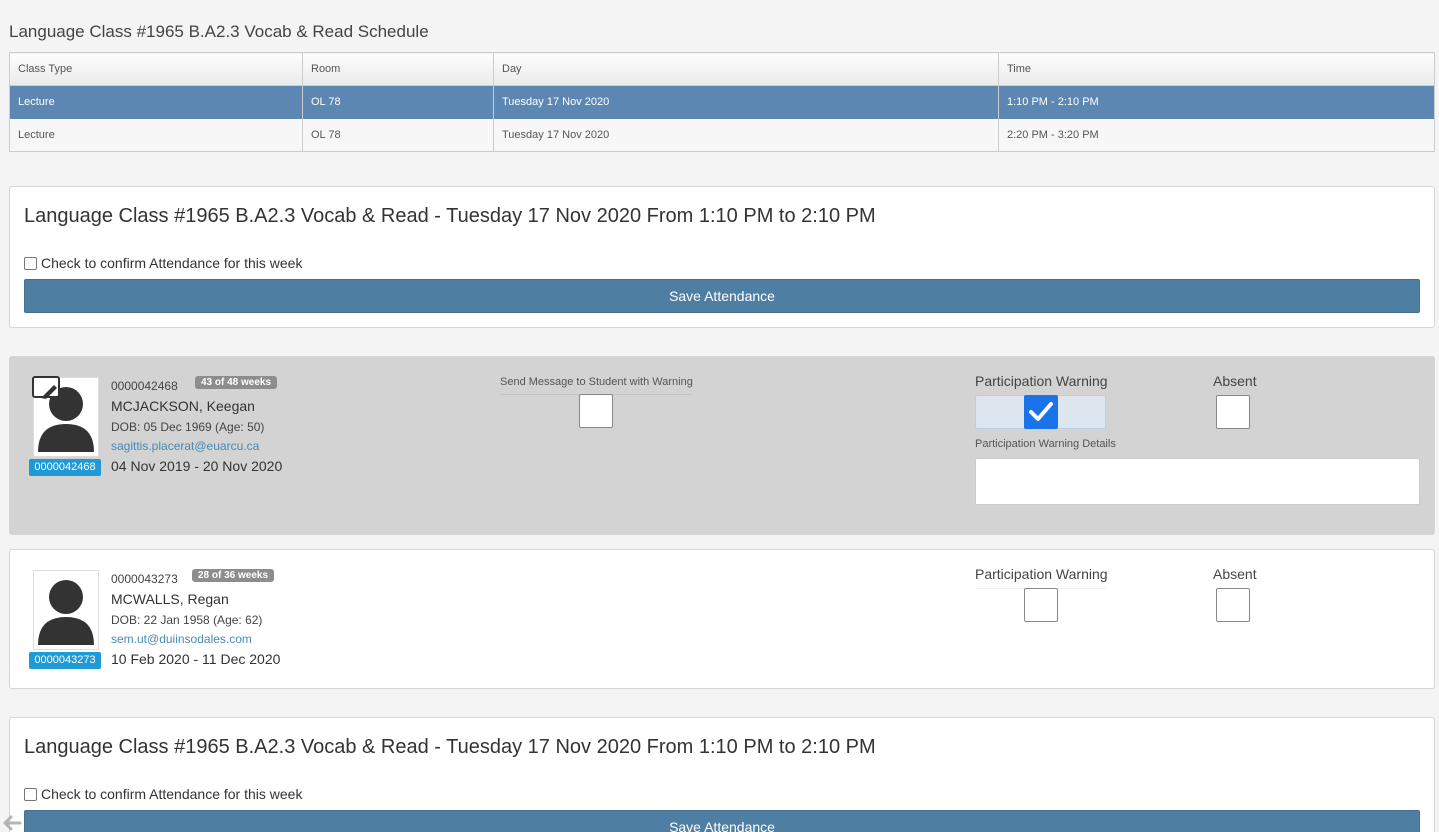  I want to click on student-id: 0000043273, so click(144, 579).